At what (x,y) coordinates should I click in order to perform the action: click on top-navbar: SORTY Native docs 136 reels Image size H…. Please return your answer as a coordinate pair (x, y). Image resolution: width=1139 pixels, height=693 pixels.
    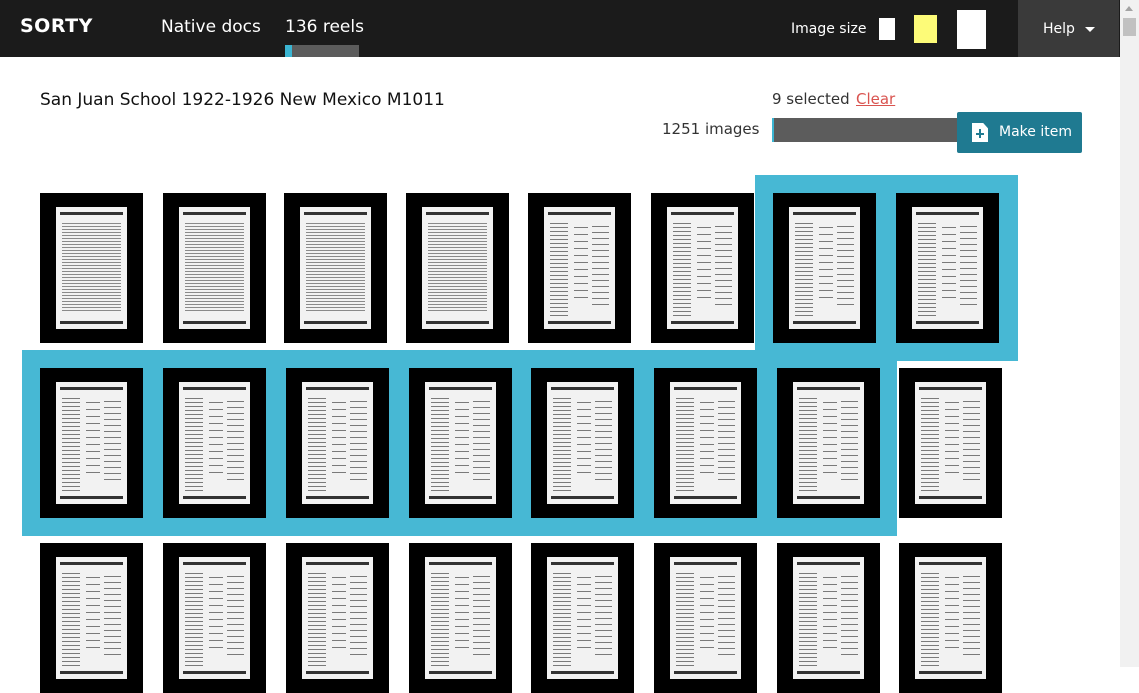
    Looking at the image, I should click on (569, 28).